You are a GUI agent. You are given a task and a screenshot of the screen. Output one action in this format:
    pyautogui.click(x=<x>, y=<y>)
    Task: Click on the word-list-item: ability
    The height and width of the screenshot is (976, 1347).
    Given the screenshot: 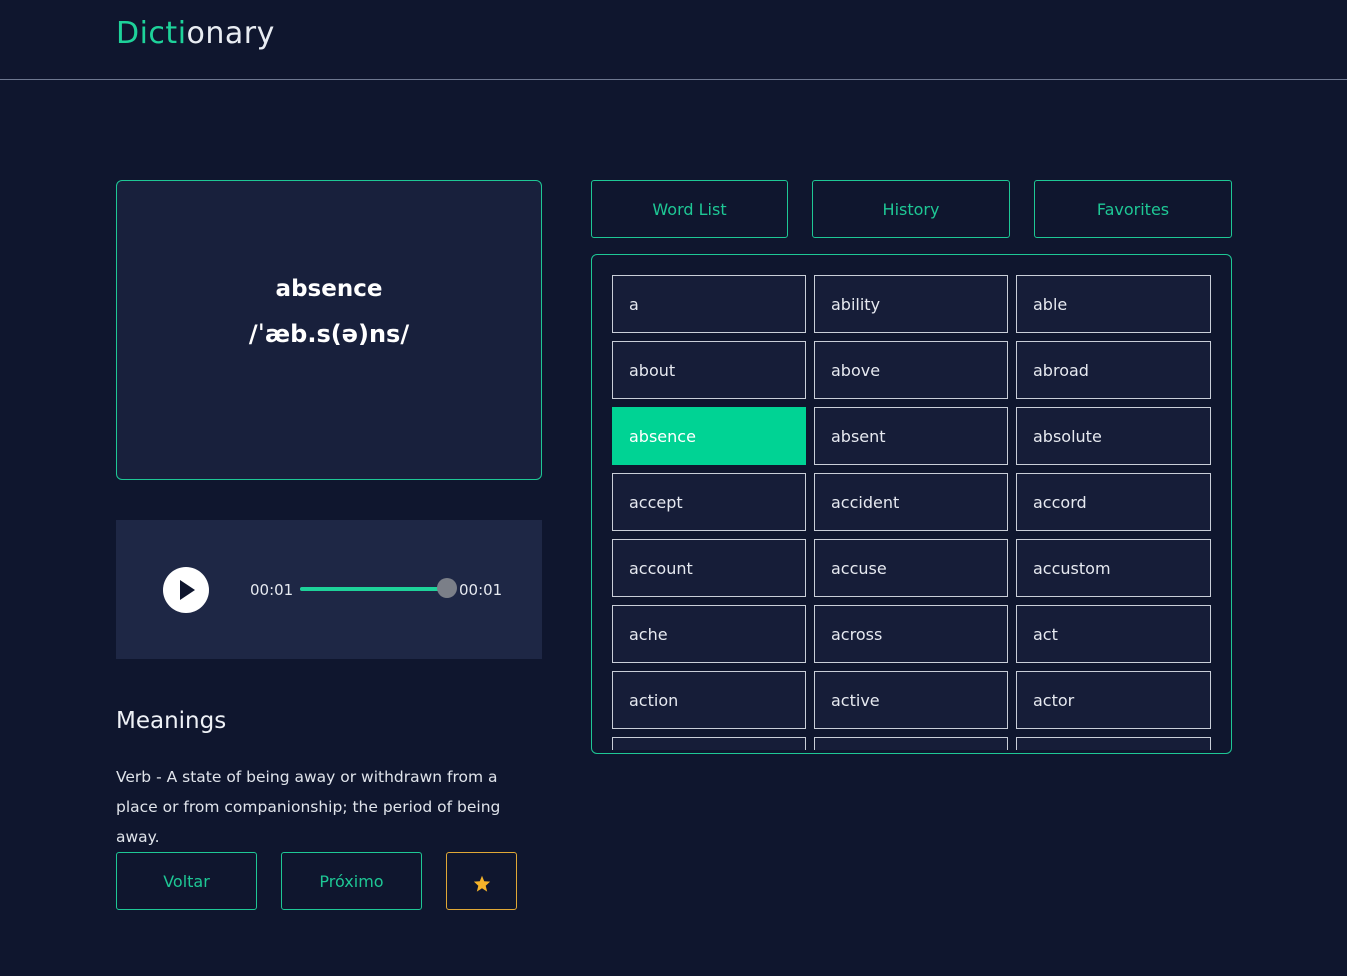 What is the action you would take?
    pyautogui.click(x=911, y=304)
    